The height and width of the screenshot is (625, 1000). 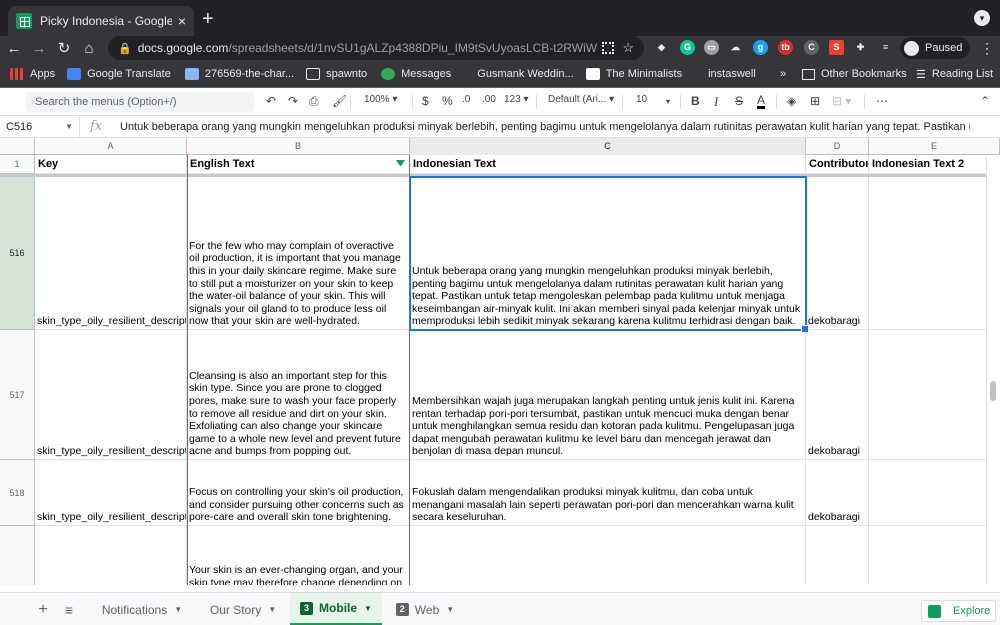 What do you see at coordinates (791, 101) in the screenshot?
I see `fill-color-icon: ◈` at bounding box center [791, 101].